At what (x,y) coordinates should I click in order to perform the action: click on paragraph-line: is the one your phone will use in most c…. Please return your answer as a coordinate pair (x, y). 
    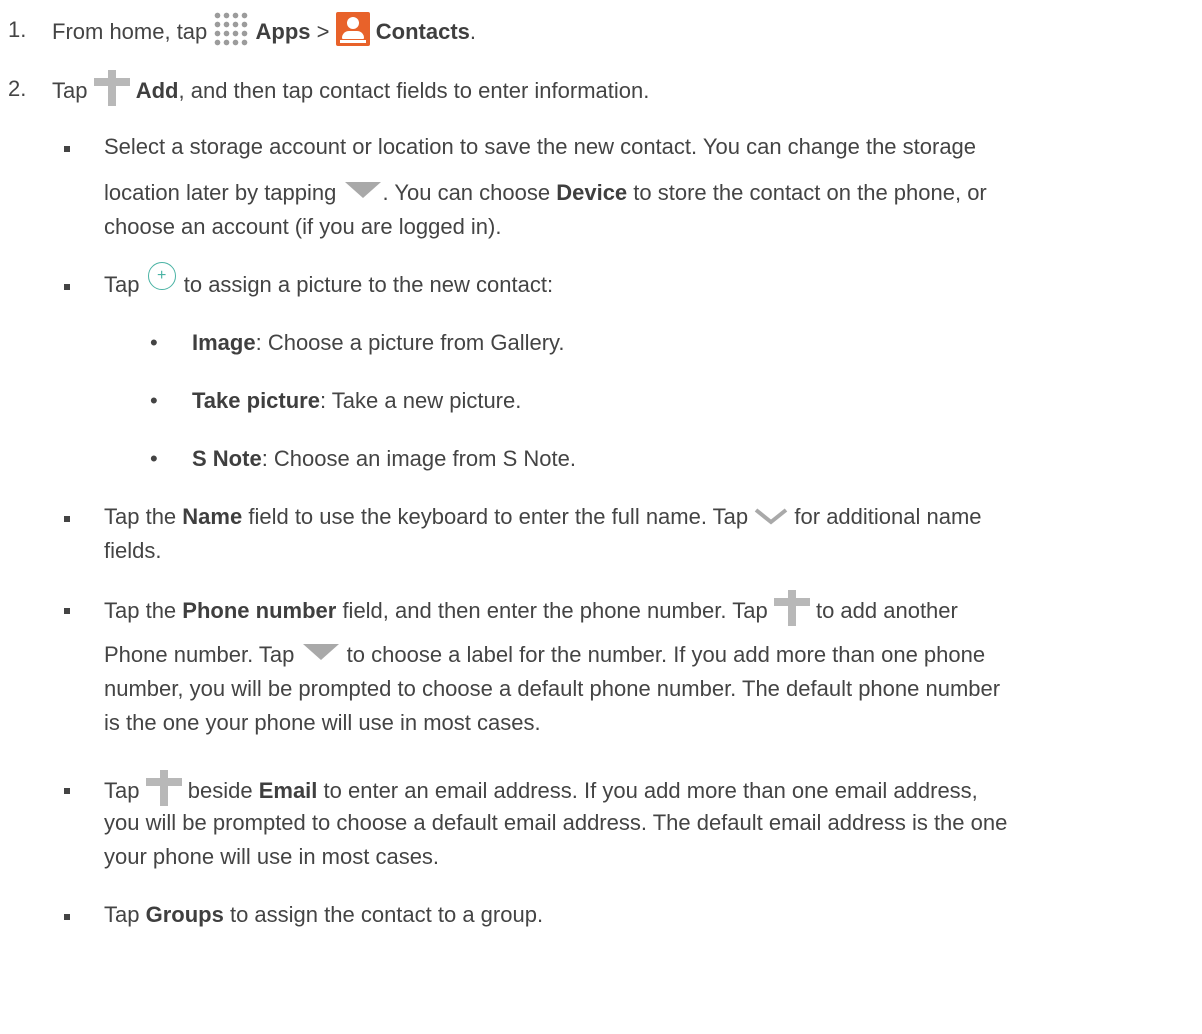
    Looking at the image, I should click on (322, 722).